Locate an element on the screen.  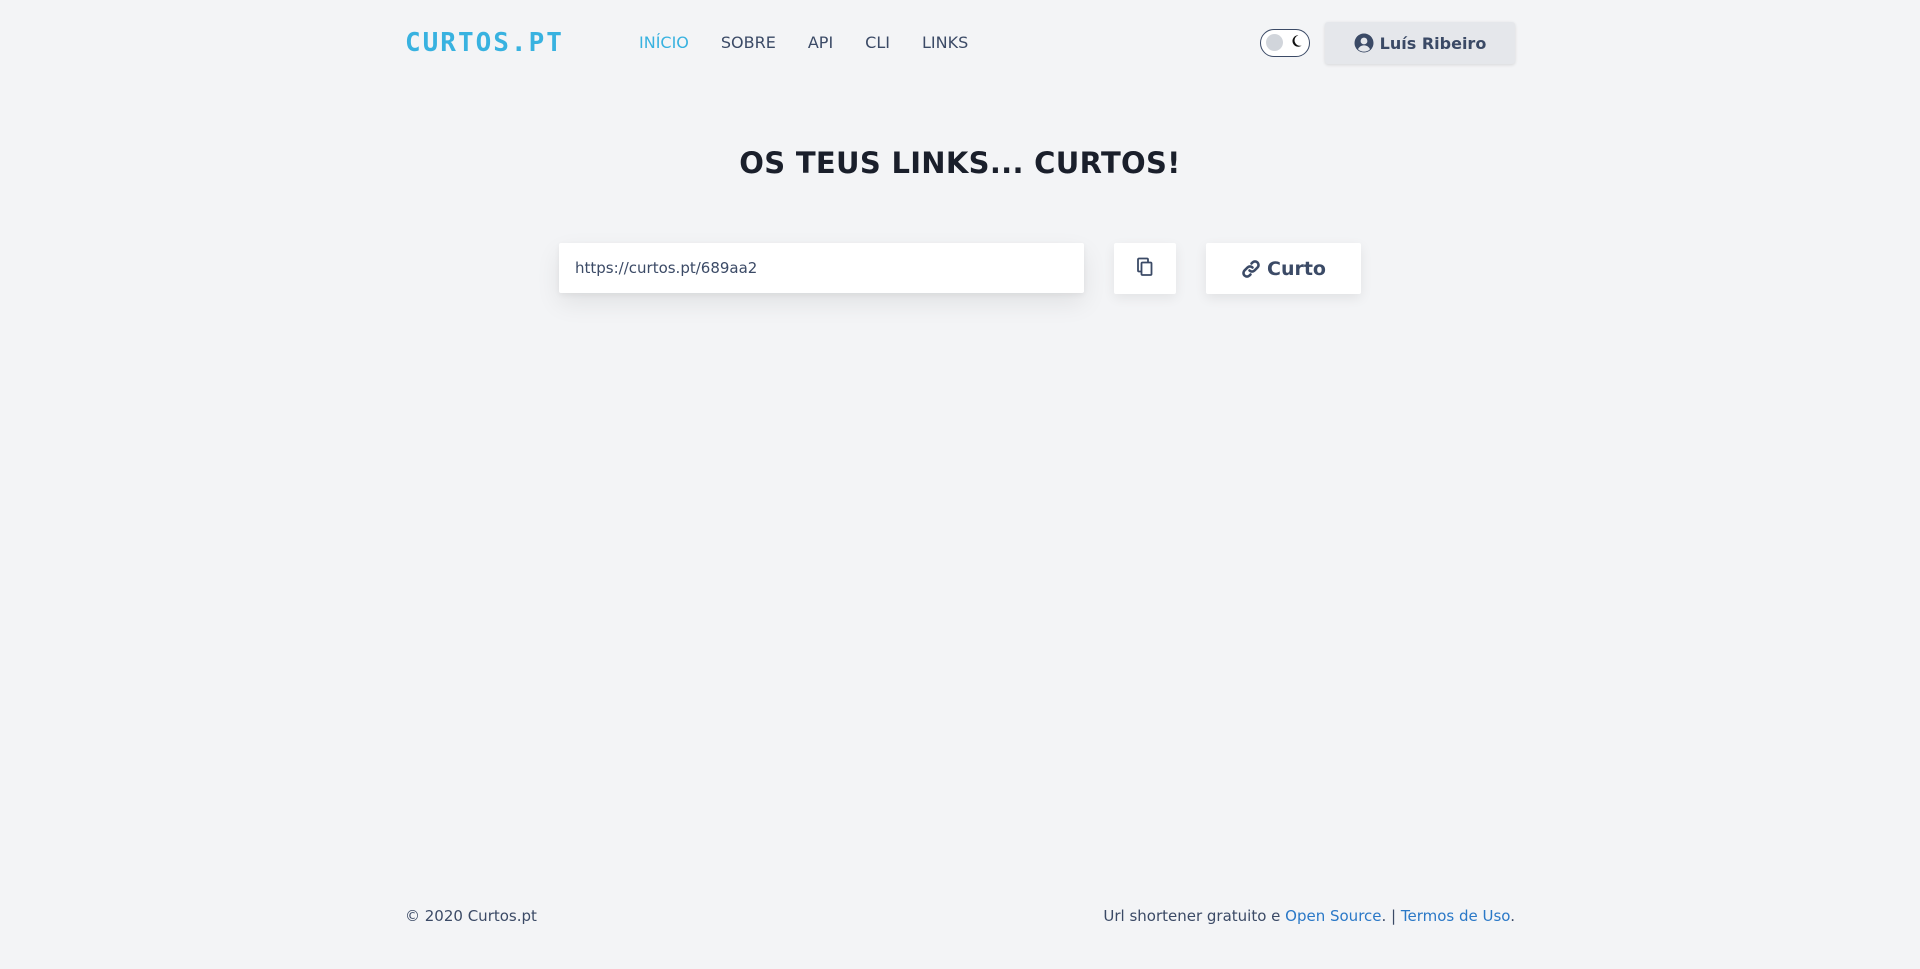
copy-icon is located at coordinates (1145, 269).